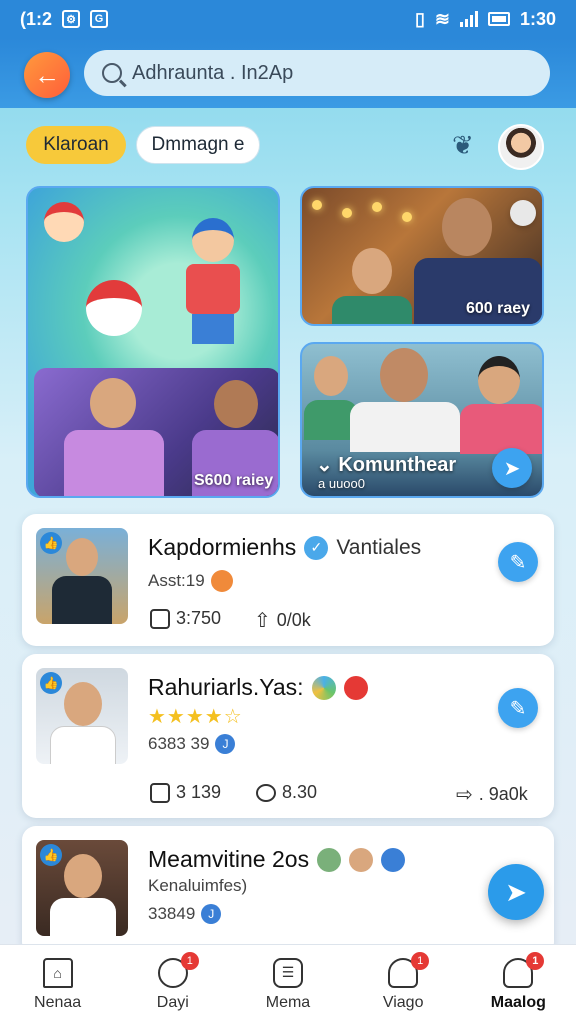 Image resolution: width=576 pixels, height=1024 pixels. Describe the element at coordinates (262, 621) in the screenshot. I see `share-icon: ⇧` at that location.